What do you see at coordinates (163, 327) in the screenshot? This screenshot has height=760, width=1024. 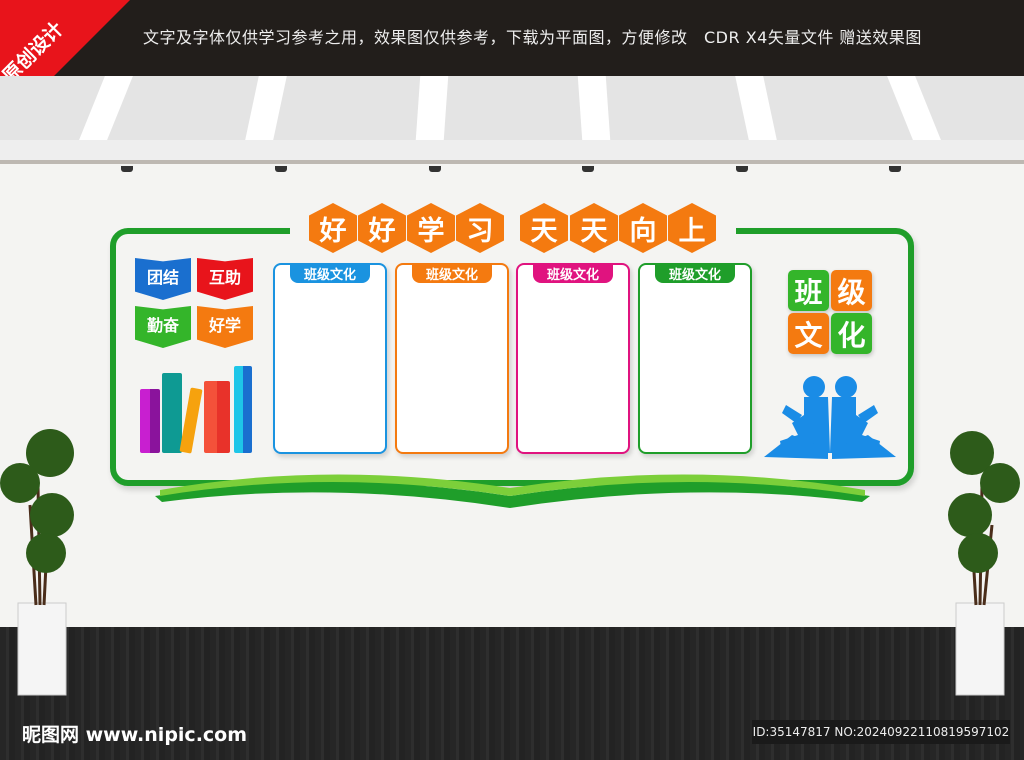 I see `book-label: 勤奋` at bounding box center [163, 327].